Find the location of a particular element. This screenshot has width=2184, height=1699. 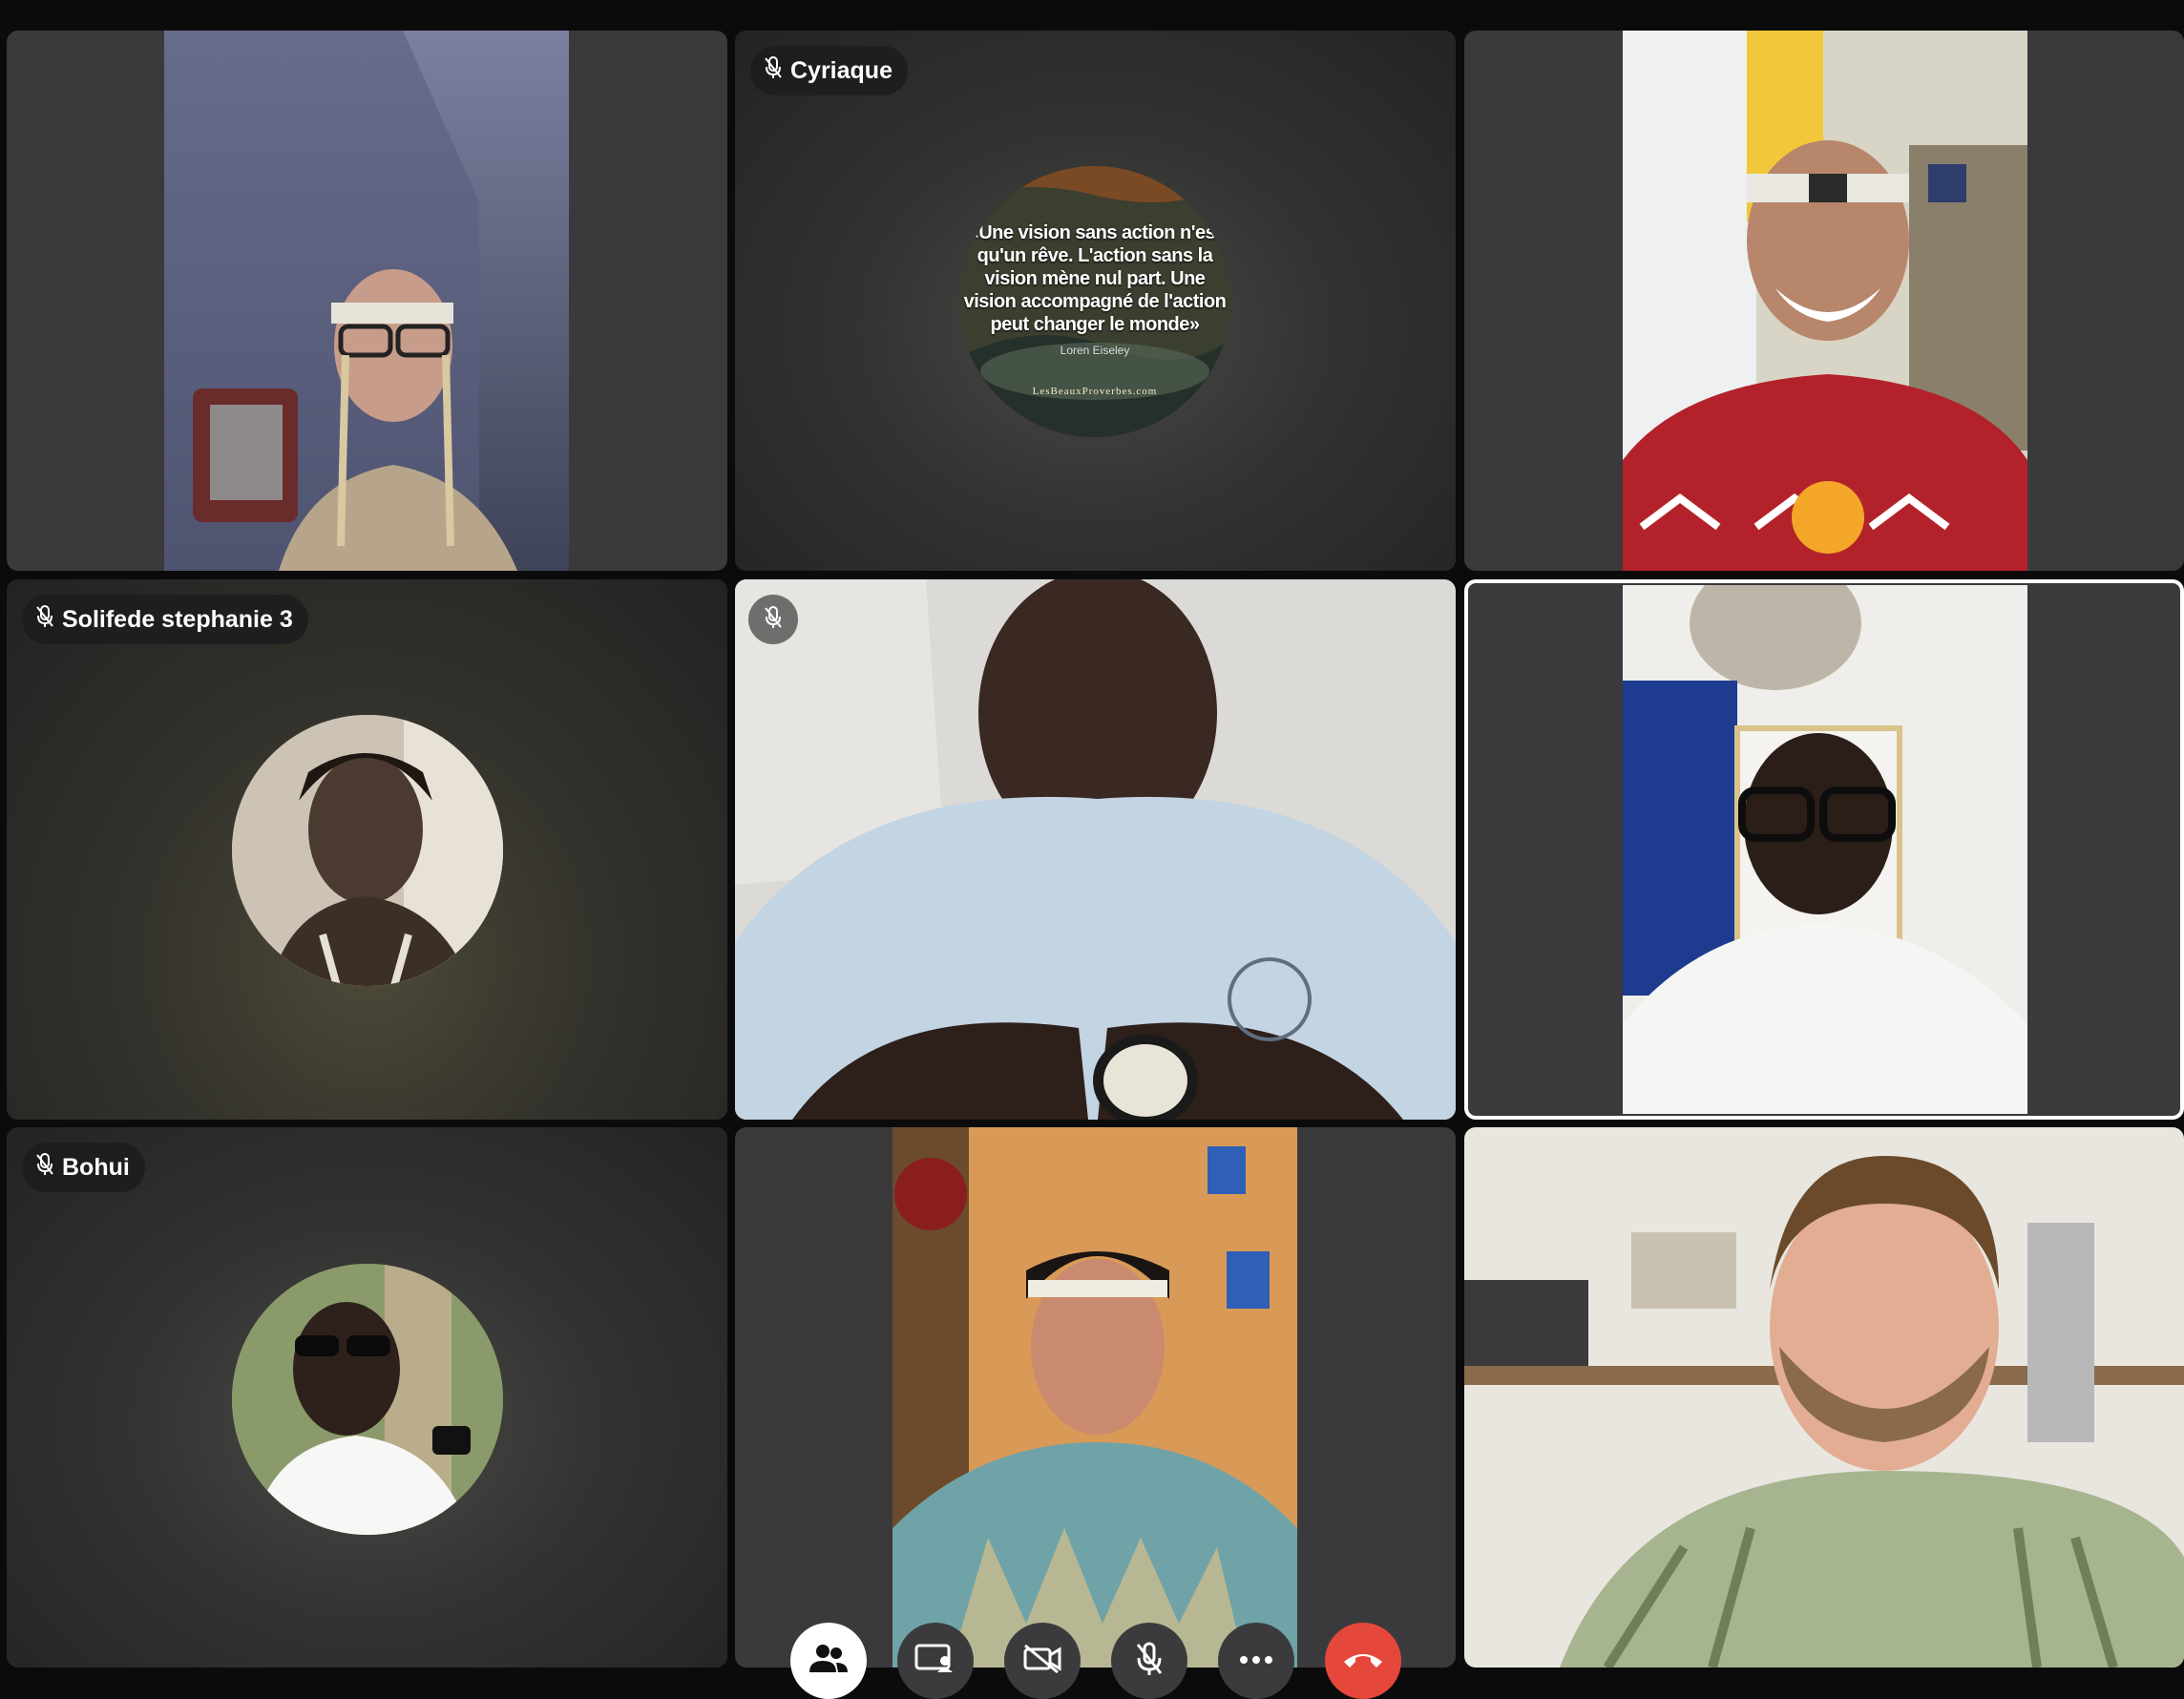

quote-line: vision mène nul part. Une is located at coordinates (1095, 278).